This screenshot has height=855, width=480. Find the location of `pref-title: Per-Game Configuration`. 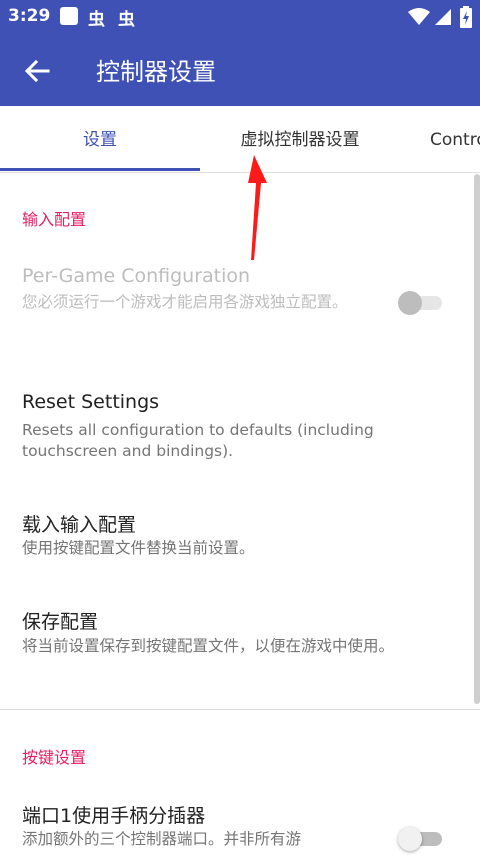

pref-title: Per-Game Configuration is located at coordinates (136, 276).